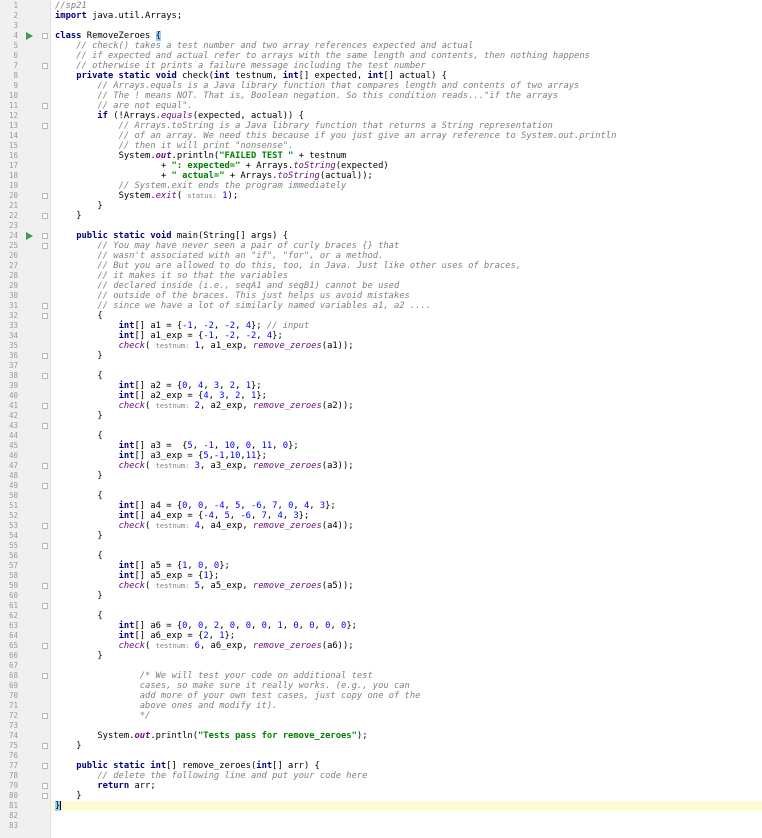  What do you see at coordinates (166, 706) in the screenshot?
I see `code-line: above ones and modify it).` at bounding box center [166, 706].